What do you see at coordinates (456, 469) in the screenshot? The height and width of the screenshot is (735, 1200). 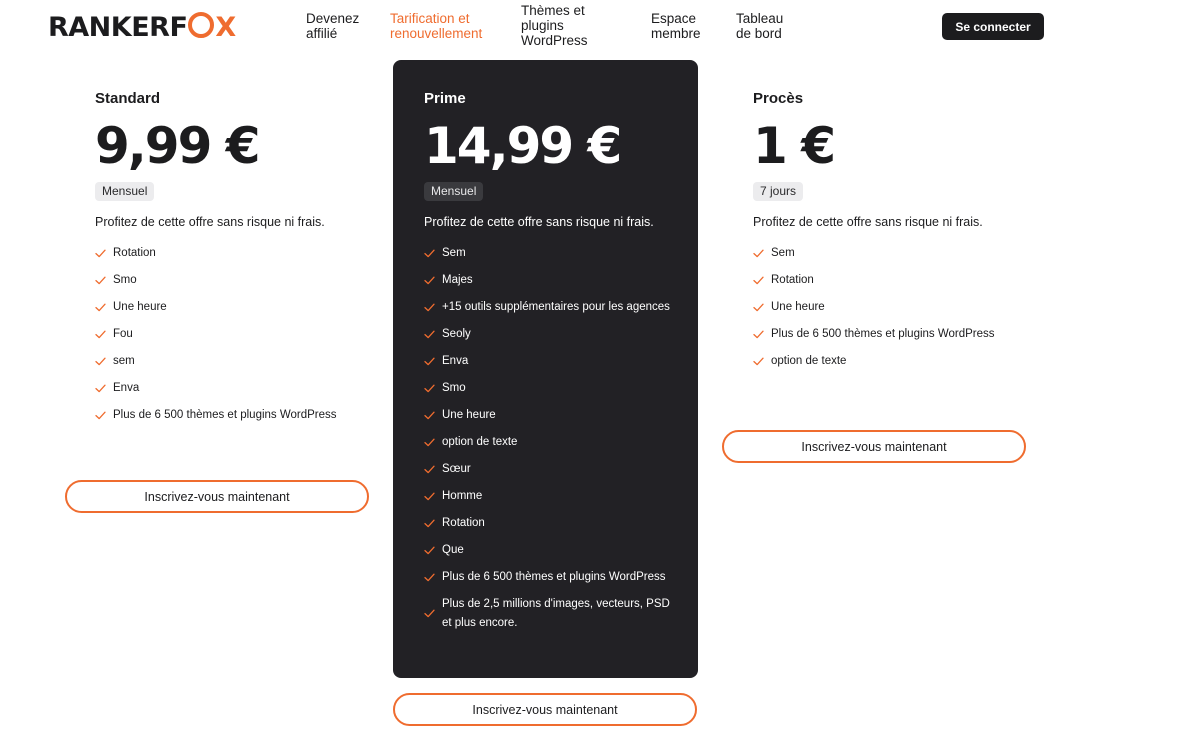 I see `feature-label: Sœur` at bounding box center [456, 469].